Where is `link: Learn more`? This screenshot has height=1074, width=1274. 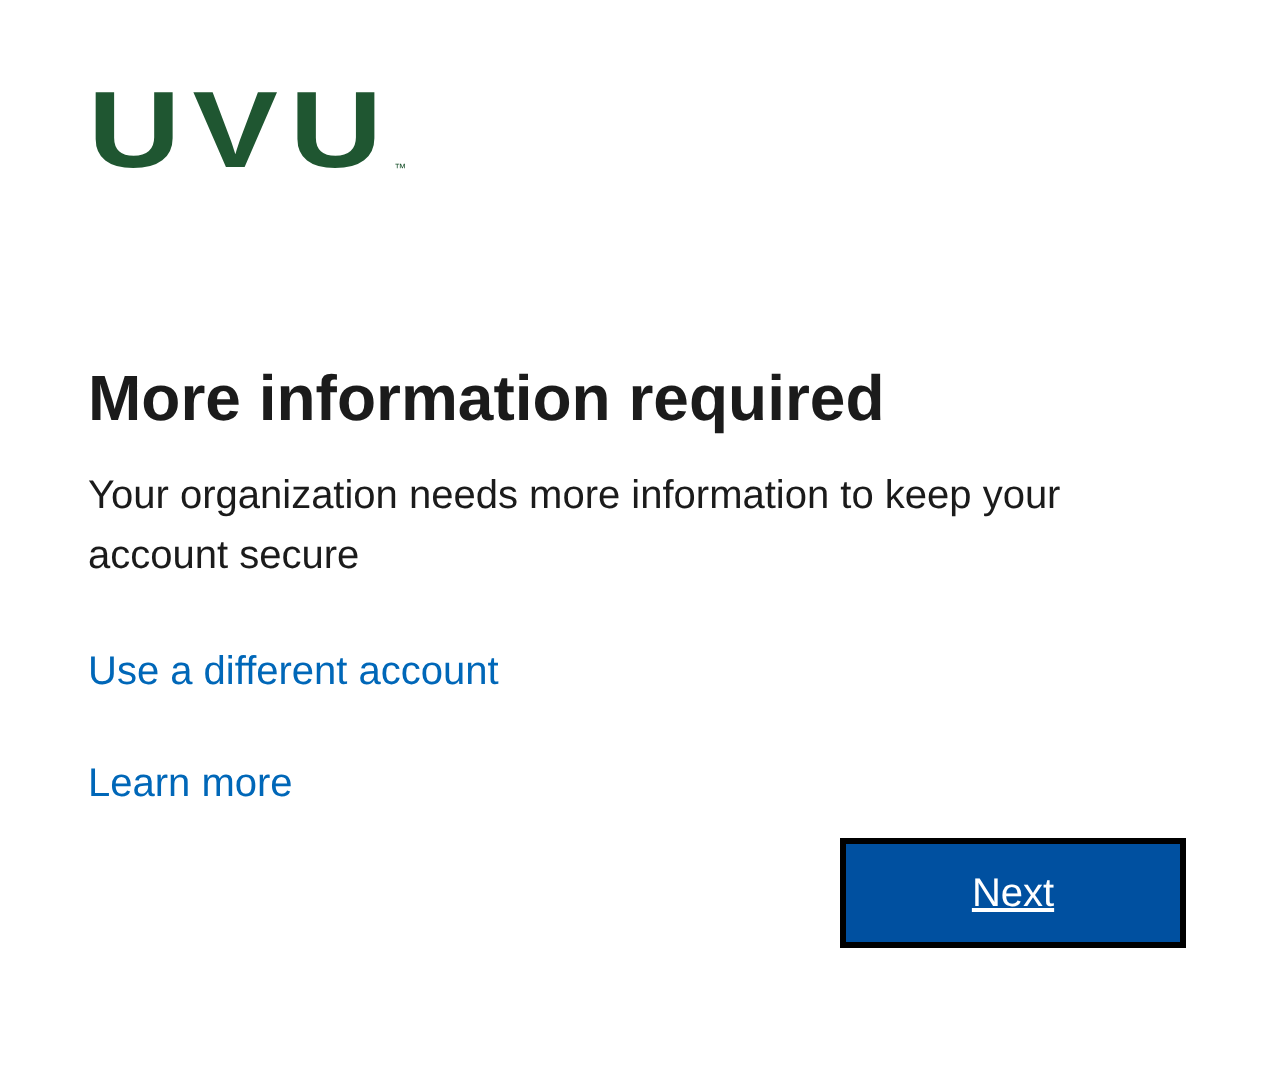 link: Learn more is located at coordinates (190, 784).